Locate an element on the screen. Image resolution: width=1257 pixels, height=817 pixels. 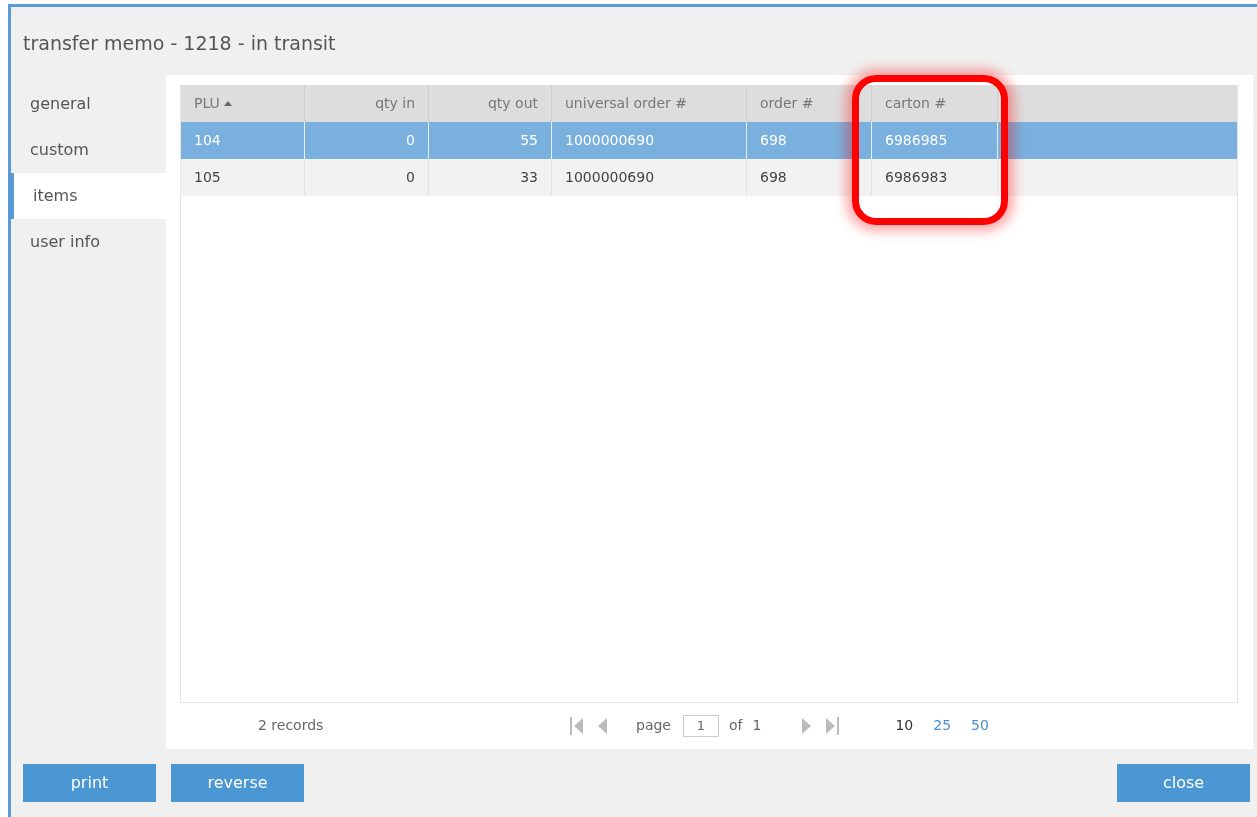
table-cell: 6986983 is located at coordinates (935, 177).